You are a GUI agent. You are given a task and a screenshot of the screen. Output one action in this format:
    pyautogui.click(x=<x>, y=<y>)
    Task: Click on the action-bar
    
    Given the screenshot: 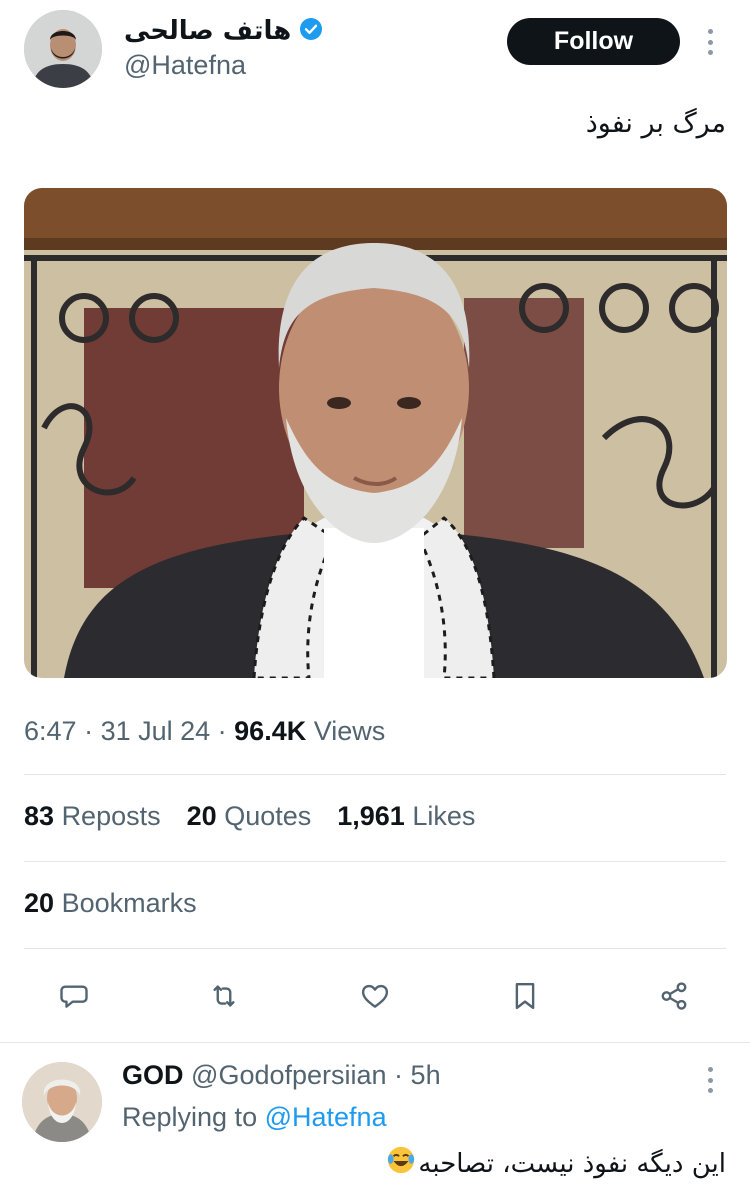 What is the action you would take?
    pyautogui.click(x=375, y=996)
    